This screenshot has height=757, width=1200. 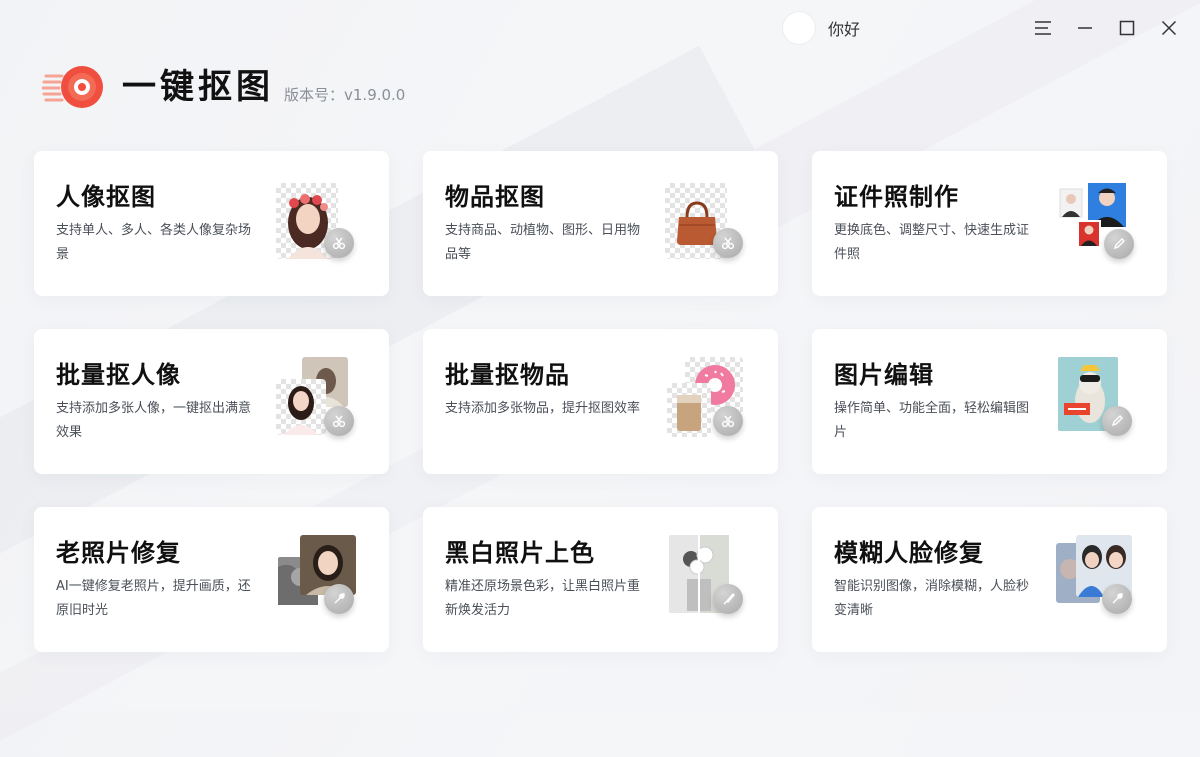 I want to click on maximize-icon, so click(x=1127, y=28).